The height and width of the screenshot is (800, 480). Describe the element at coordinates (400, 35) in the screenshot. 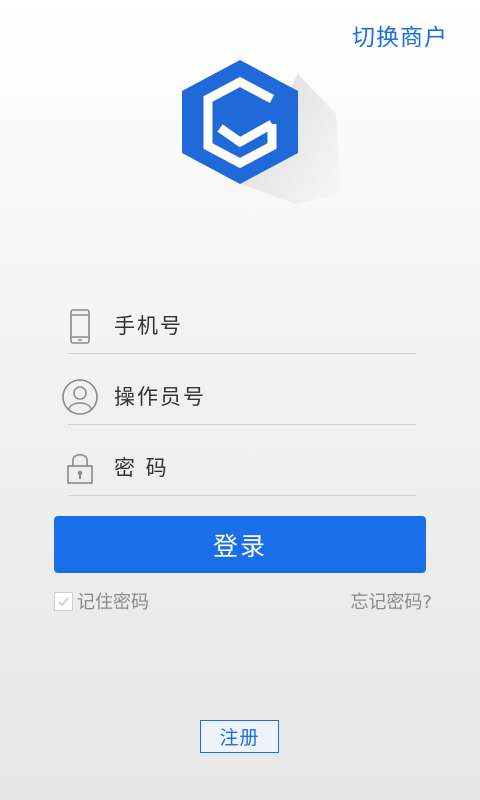

I see `switch-merchant-link: 切换商户` at that location.